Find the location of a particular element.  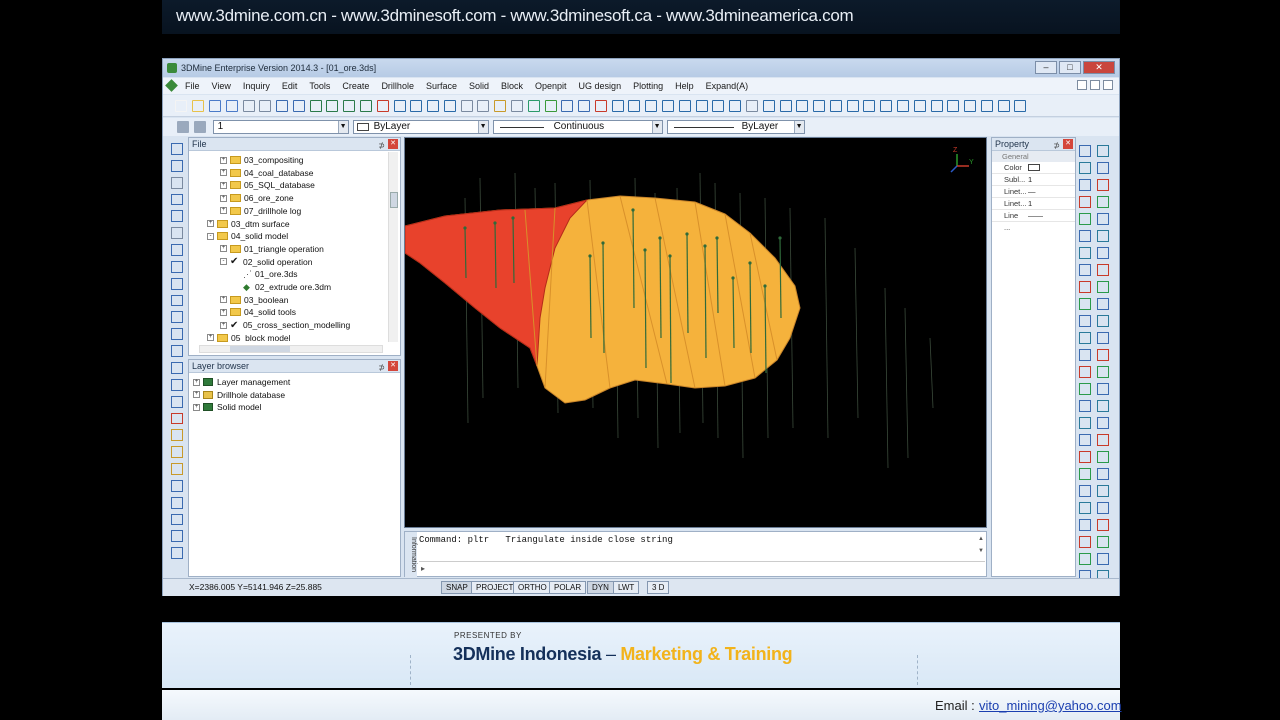

linetype-select: Continuous ▼ is located at coordinates (577, 127).